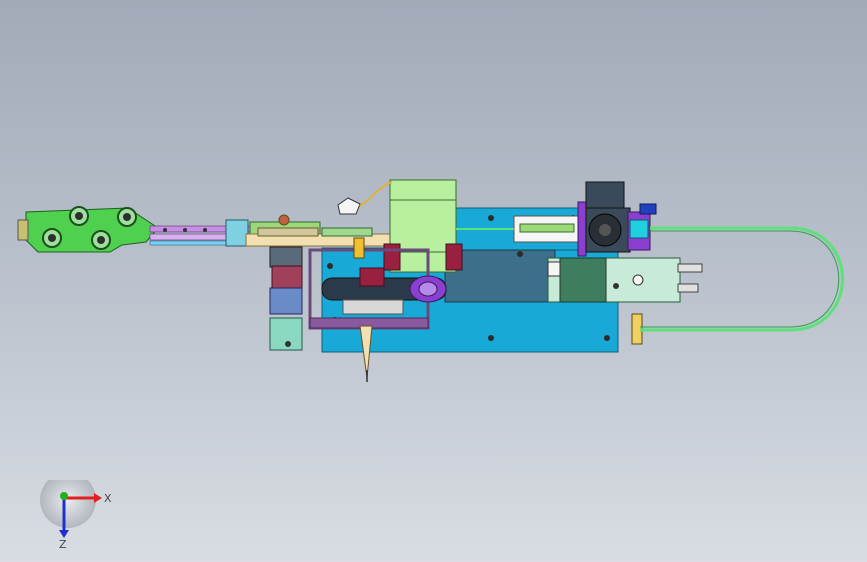 This screenshot has height=562, width=867. I want to click on axis-triad: X Z, so click(76, 515).